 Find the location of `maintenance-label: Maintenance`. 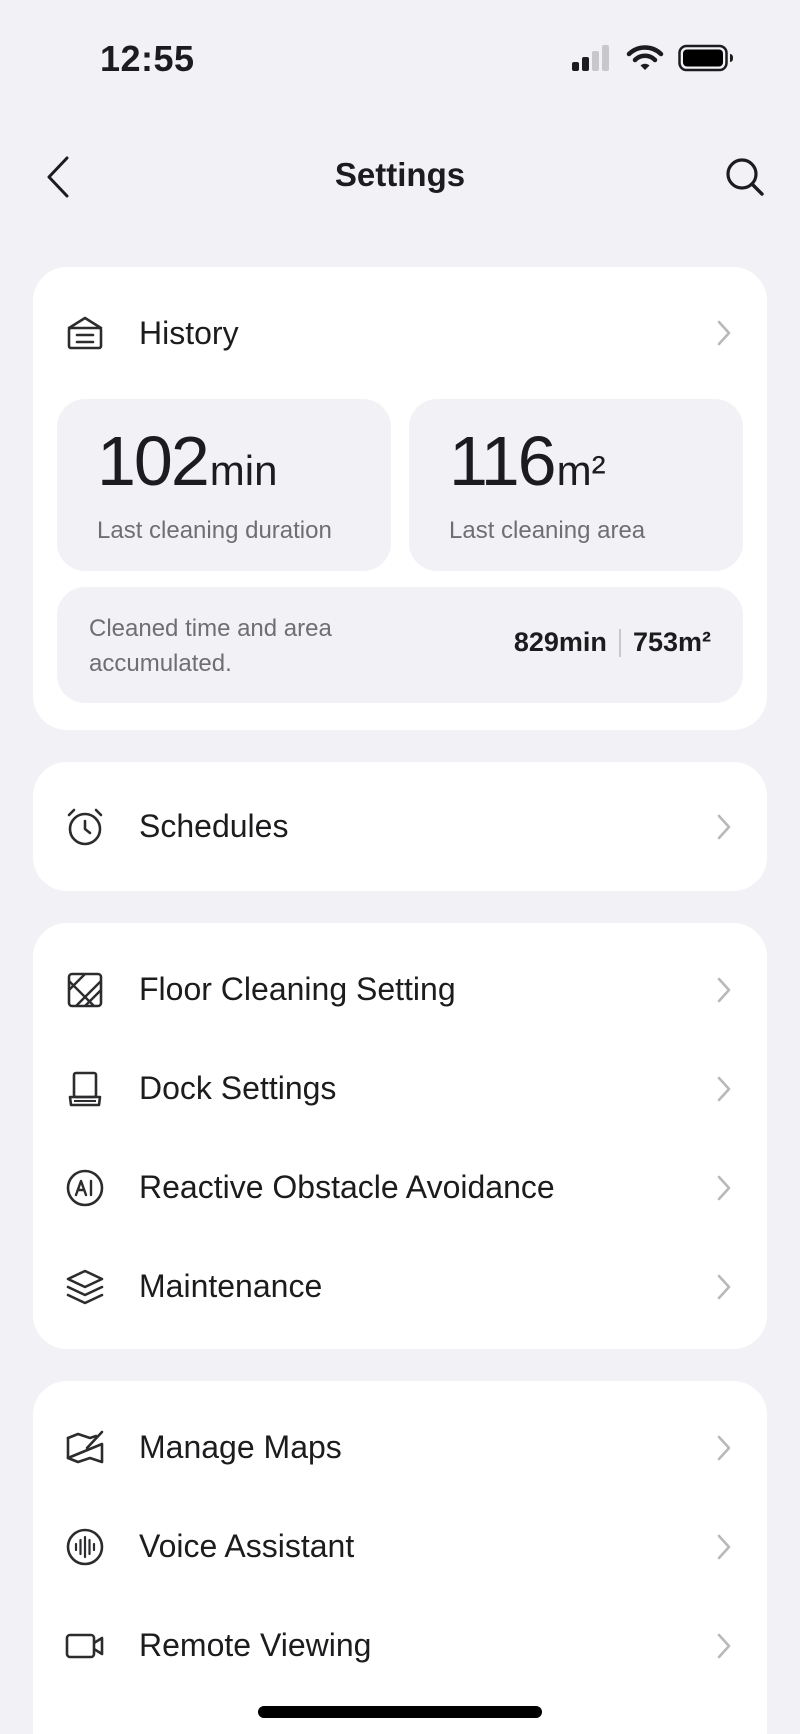

maintenance-label: Maintenance is located at coordinates (231, 1286).